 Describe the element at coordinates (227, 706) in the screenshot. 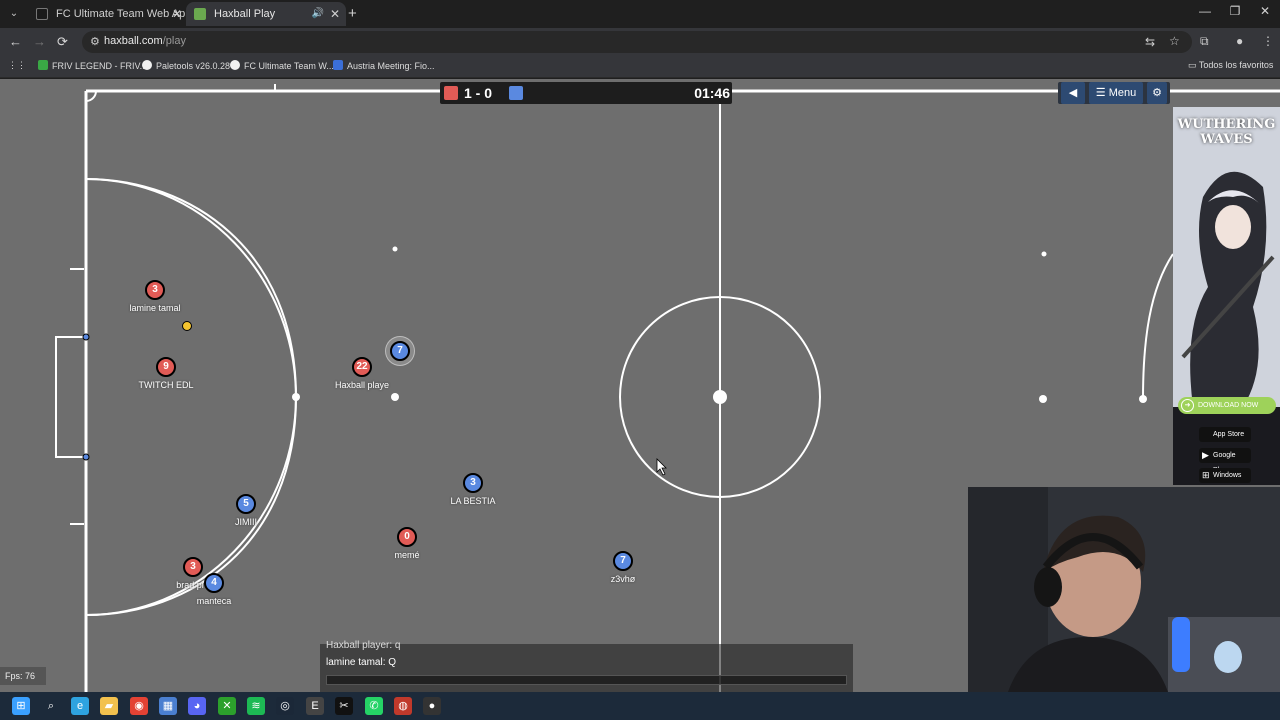

I see `xbox-icon: ✕` at that location.